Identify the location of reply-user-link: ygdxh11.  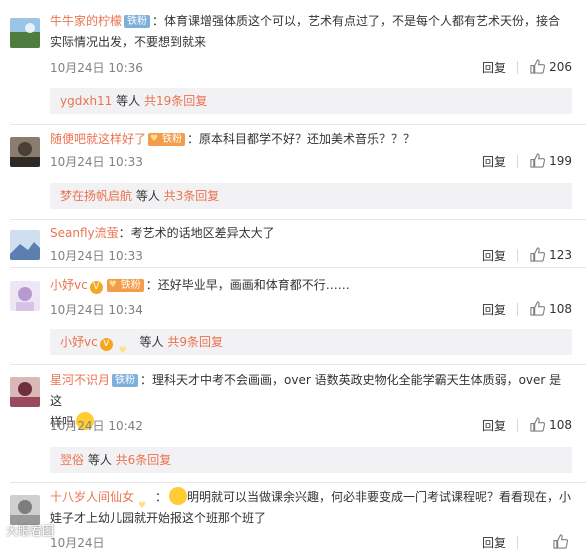
(86, 101).